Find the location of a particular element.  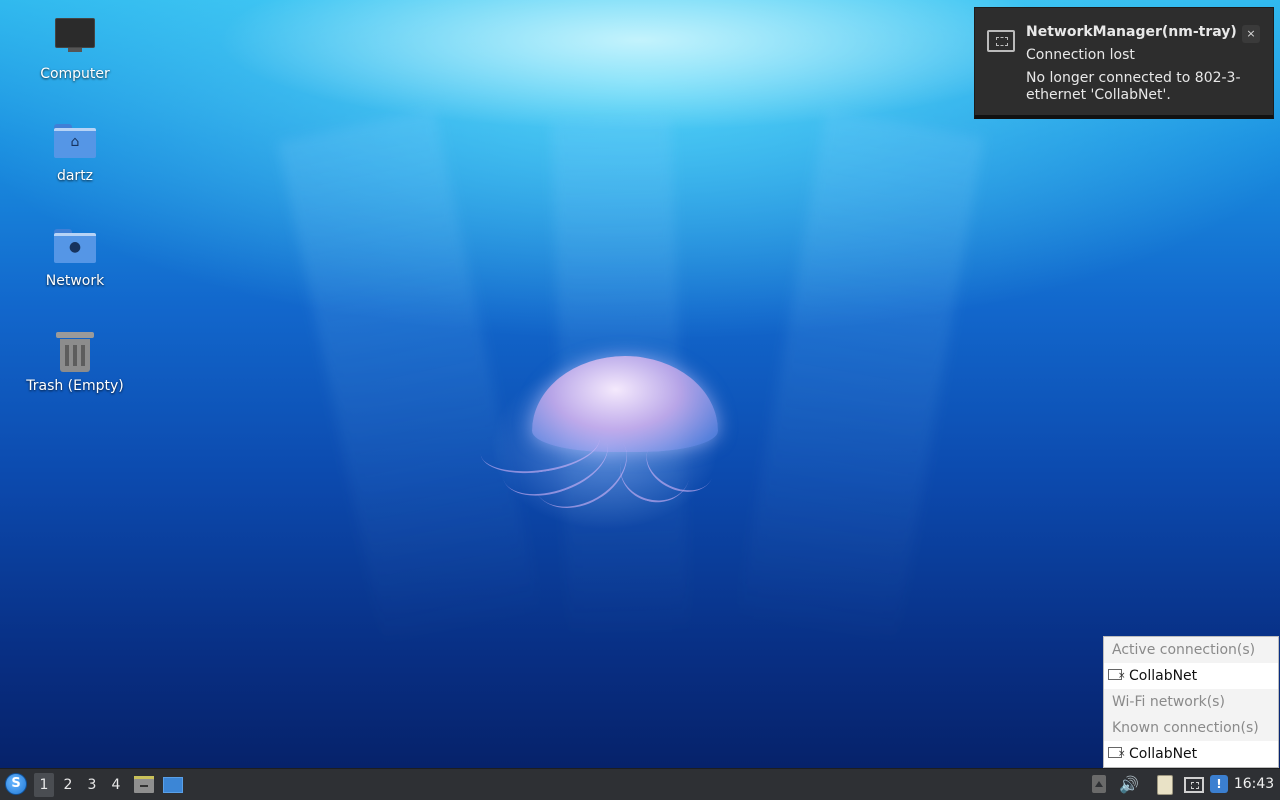

desktop-icon-label: dartz is located at coordinates (75, 176).